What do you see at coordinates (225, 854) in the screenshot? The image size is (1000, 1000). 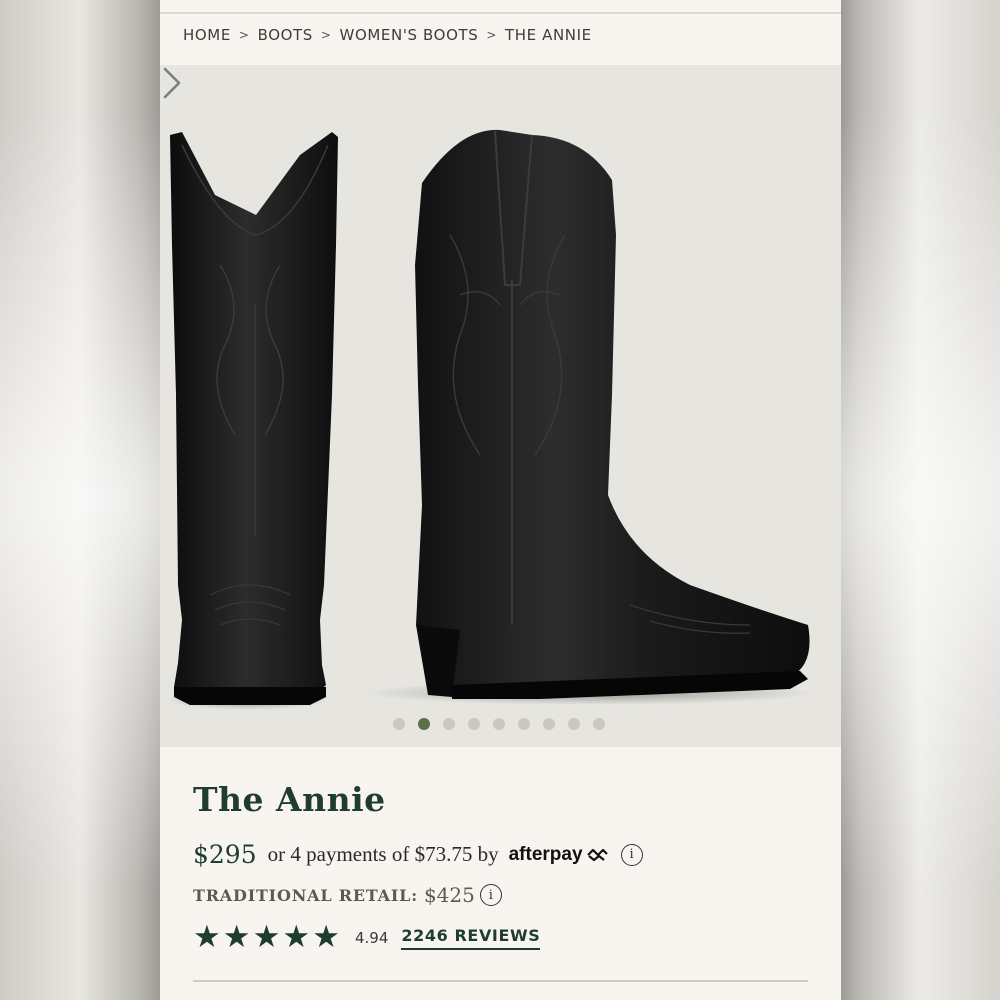 I see `product-price: $295` at bounding box center [225, 854].